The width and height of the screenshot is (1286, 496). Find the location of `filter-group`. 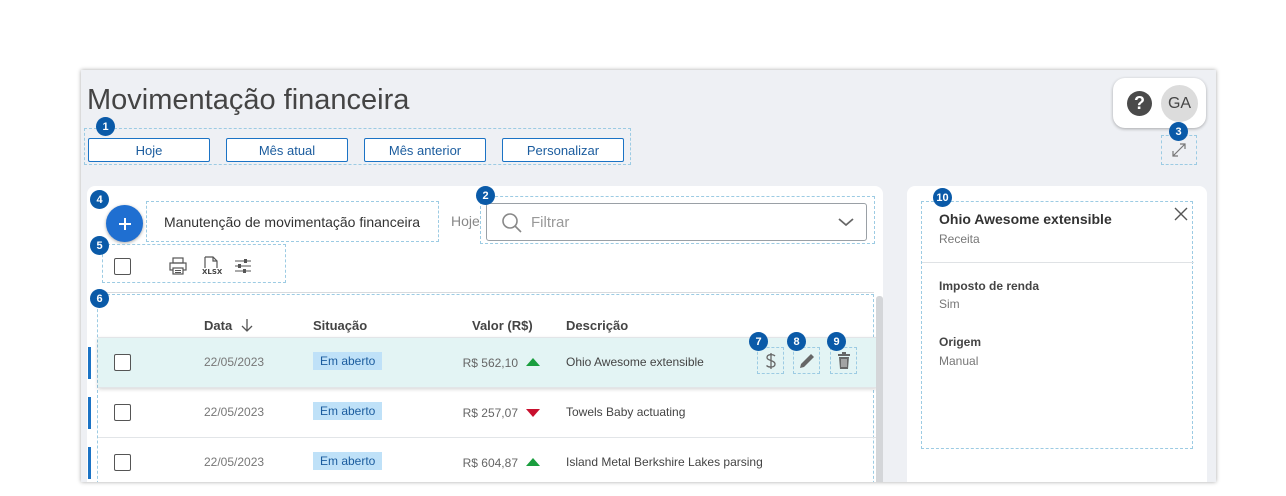

filter-group is located at coordinates (677, 220).